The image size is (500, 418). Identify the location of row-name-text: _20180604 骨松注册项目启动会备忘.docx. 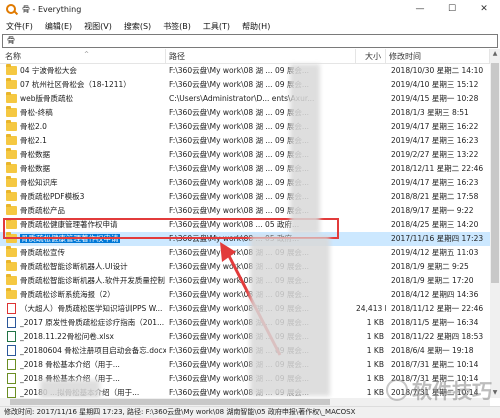
(93, 350).